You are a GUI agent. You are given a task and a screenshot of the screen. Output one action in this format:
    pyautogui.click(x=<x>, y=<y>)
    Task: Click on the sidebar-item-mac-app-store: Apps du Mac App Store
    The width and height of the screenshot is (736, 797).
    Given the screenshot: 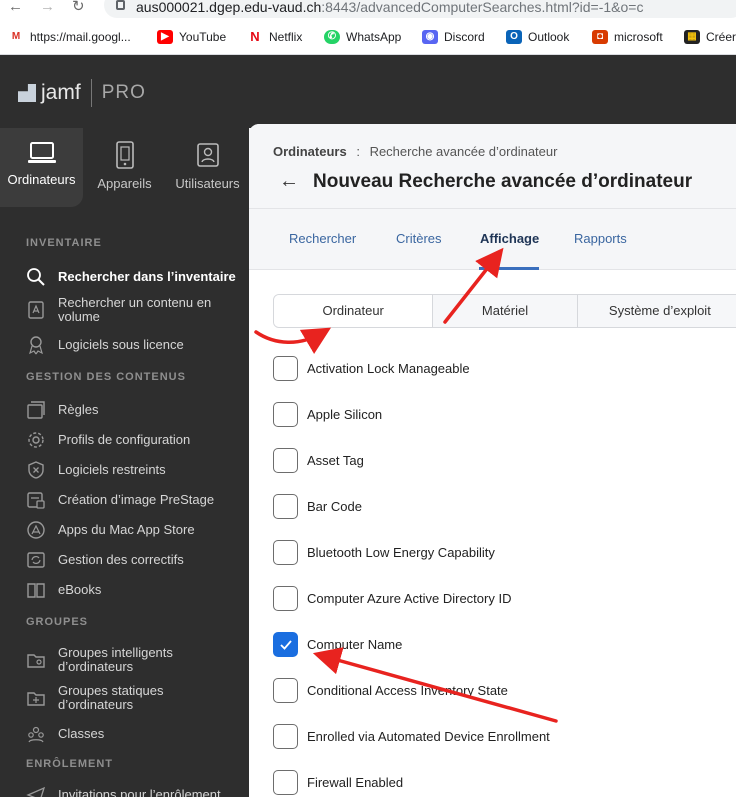 What is the action you would take?
    pyautogui.click(x=136, y=530)
    